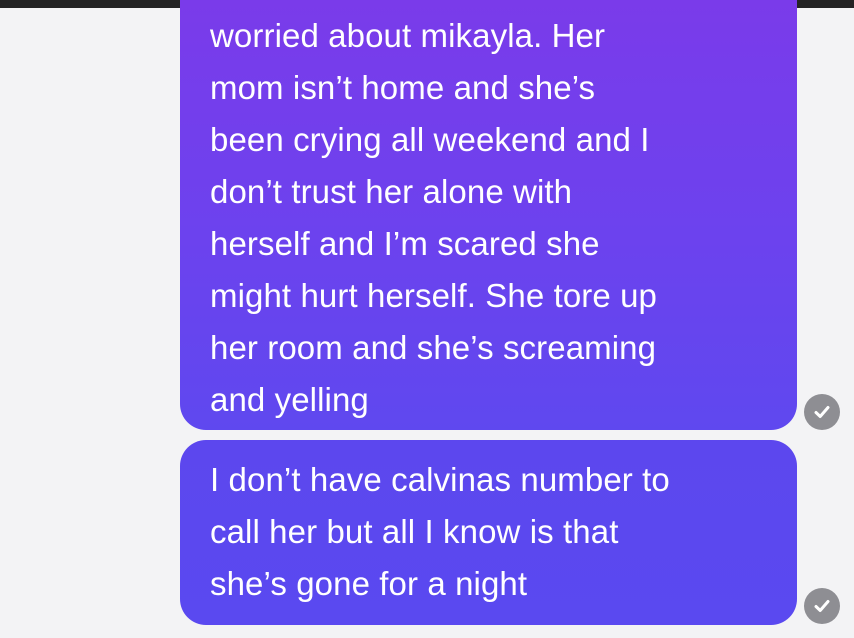  Describe the element at coordinates (369, 583) in the screenshot. I see `message-text-line: she’s gone for a night` at that location.